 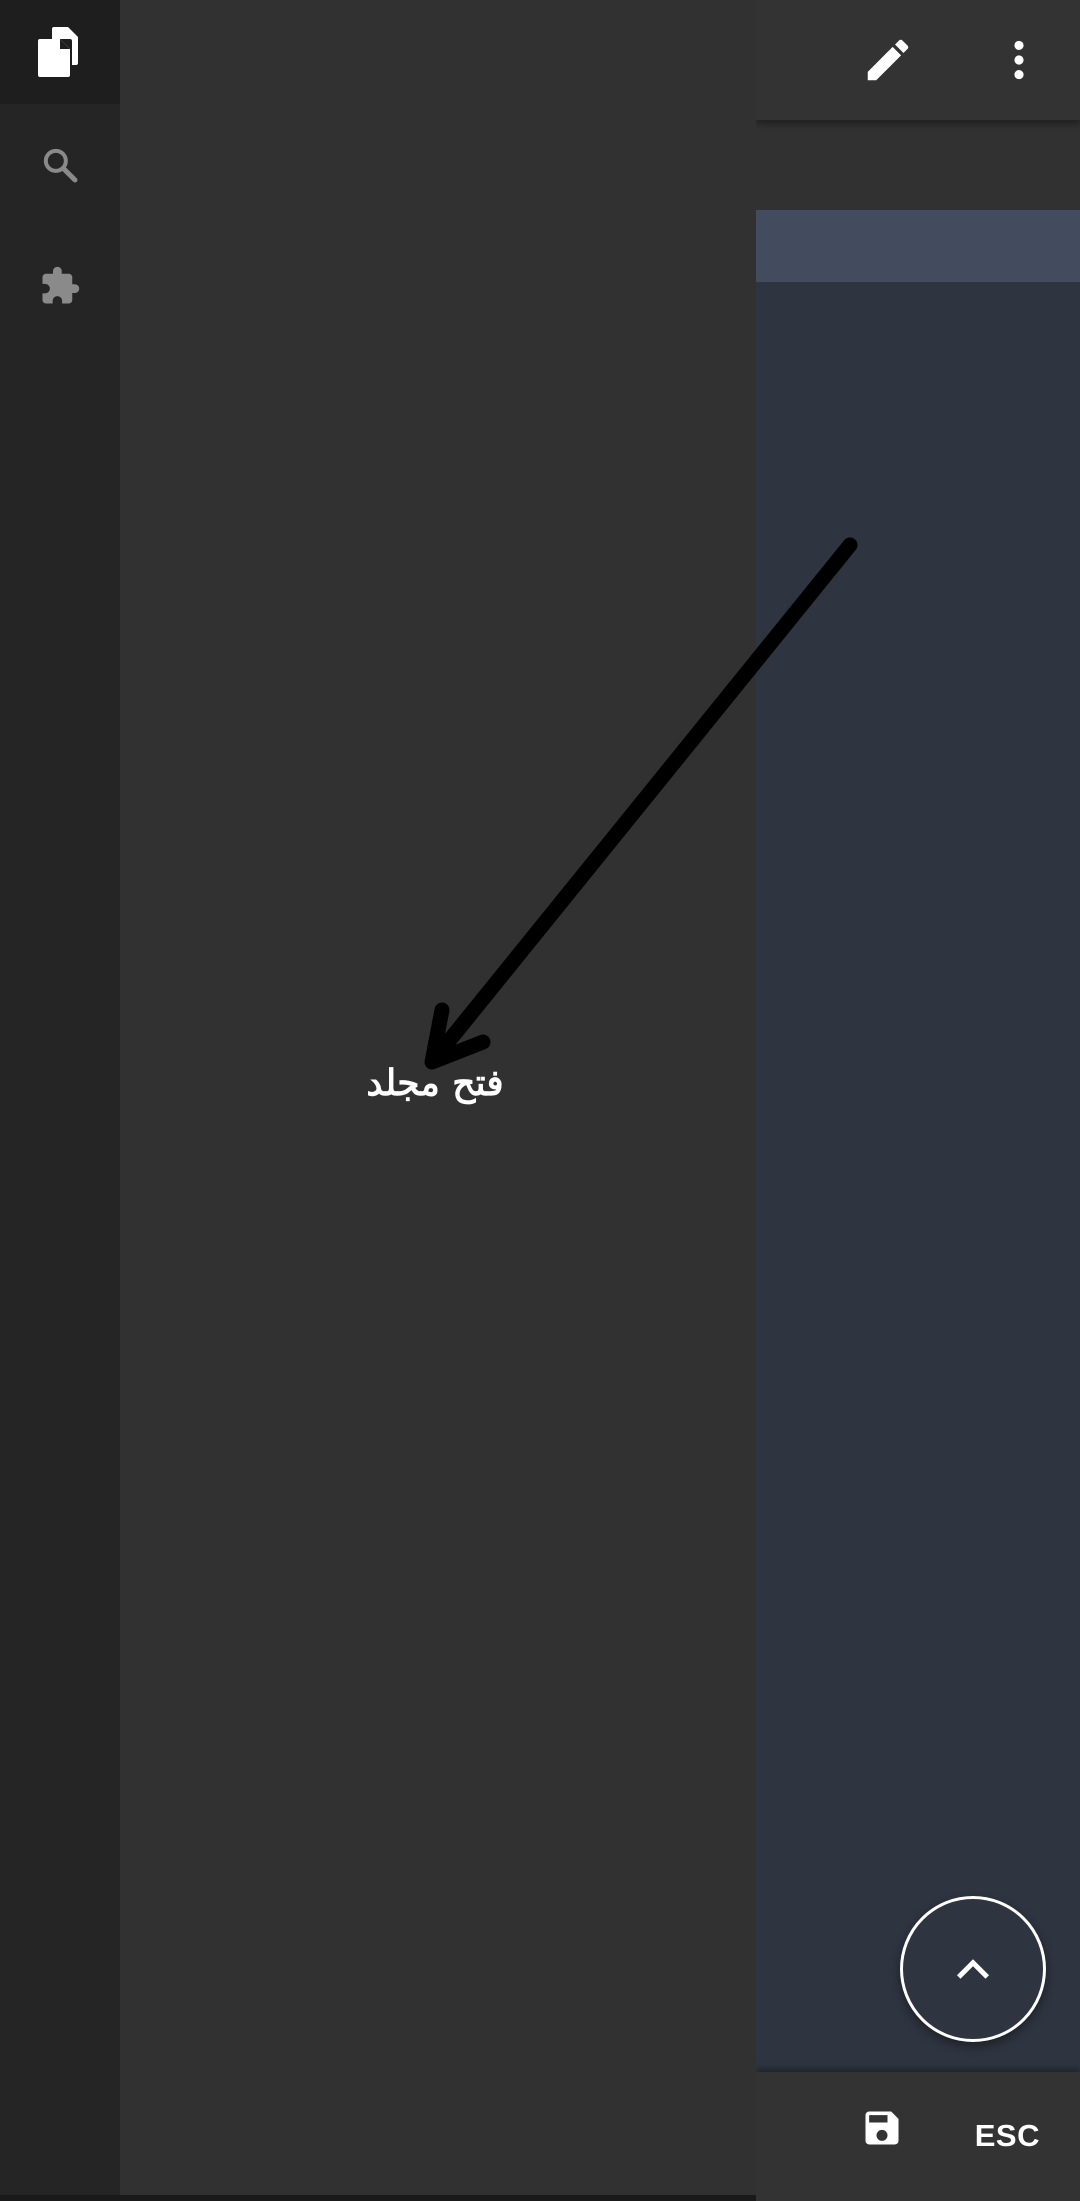 What do you see at coordinates (60, 1097) in the screenshot?
I see `activity-bar` at bounding box center [60, 1097].